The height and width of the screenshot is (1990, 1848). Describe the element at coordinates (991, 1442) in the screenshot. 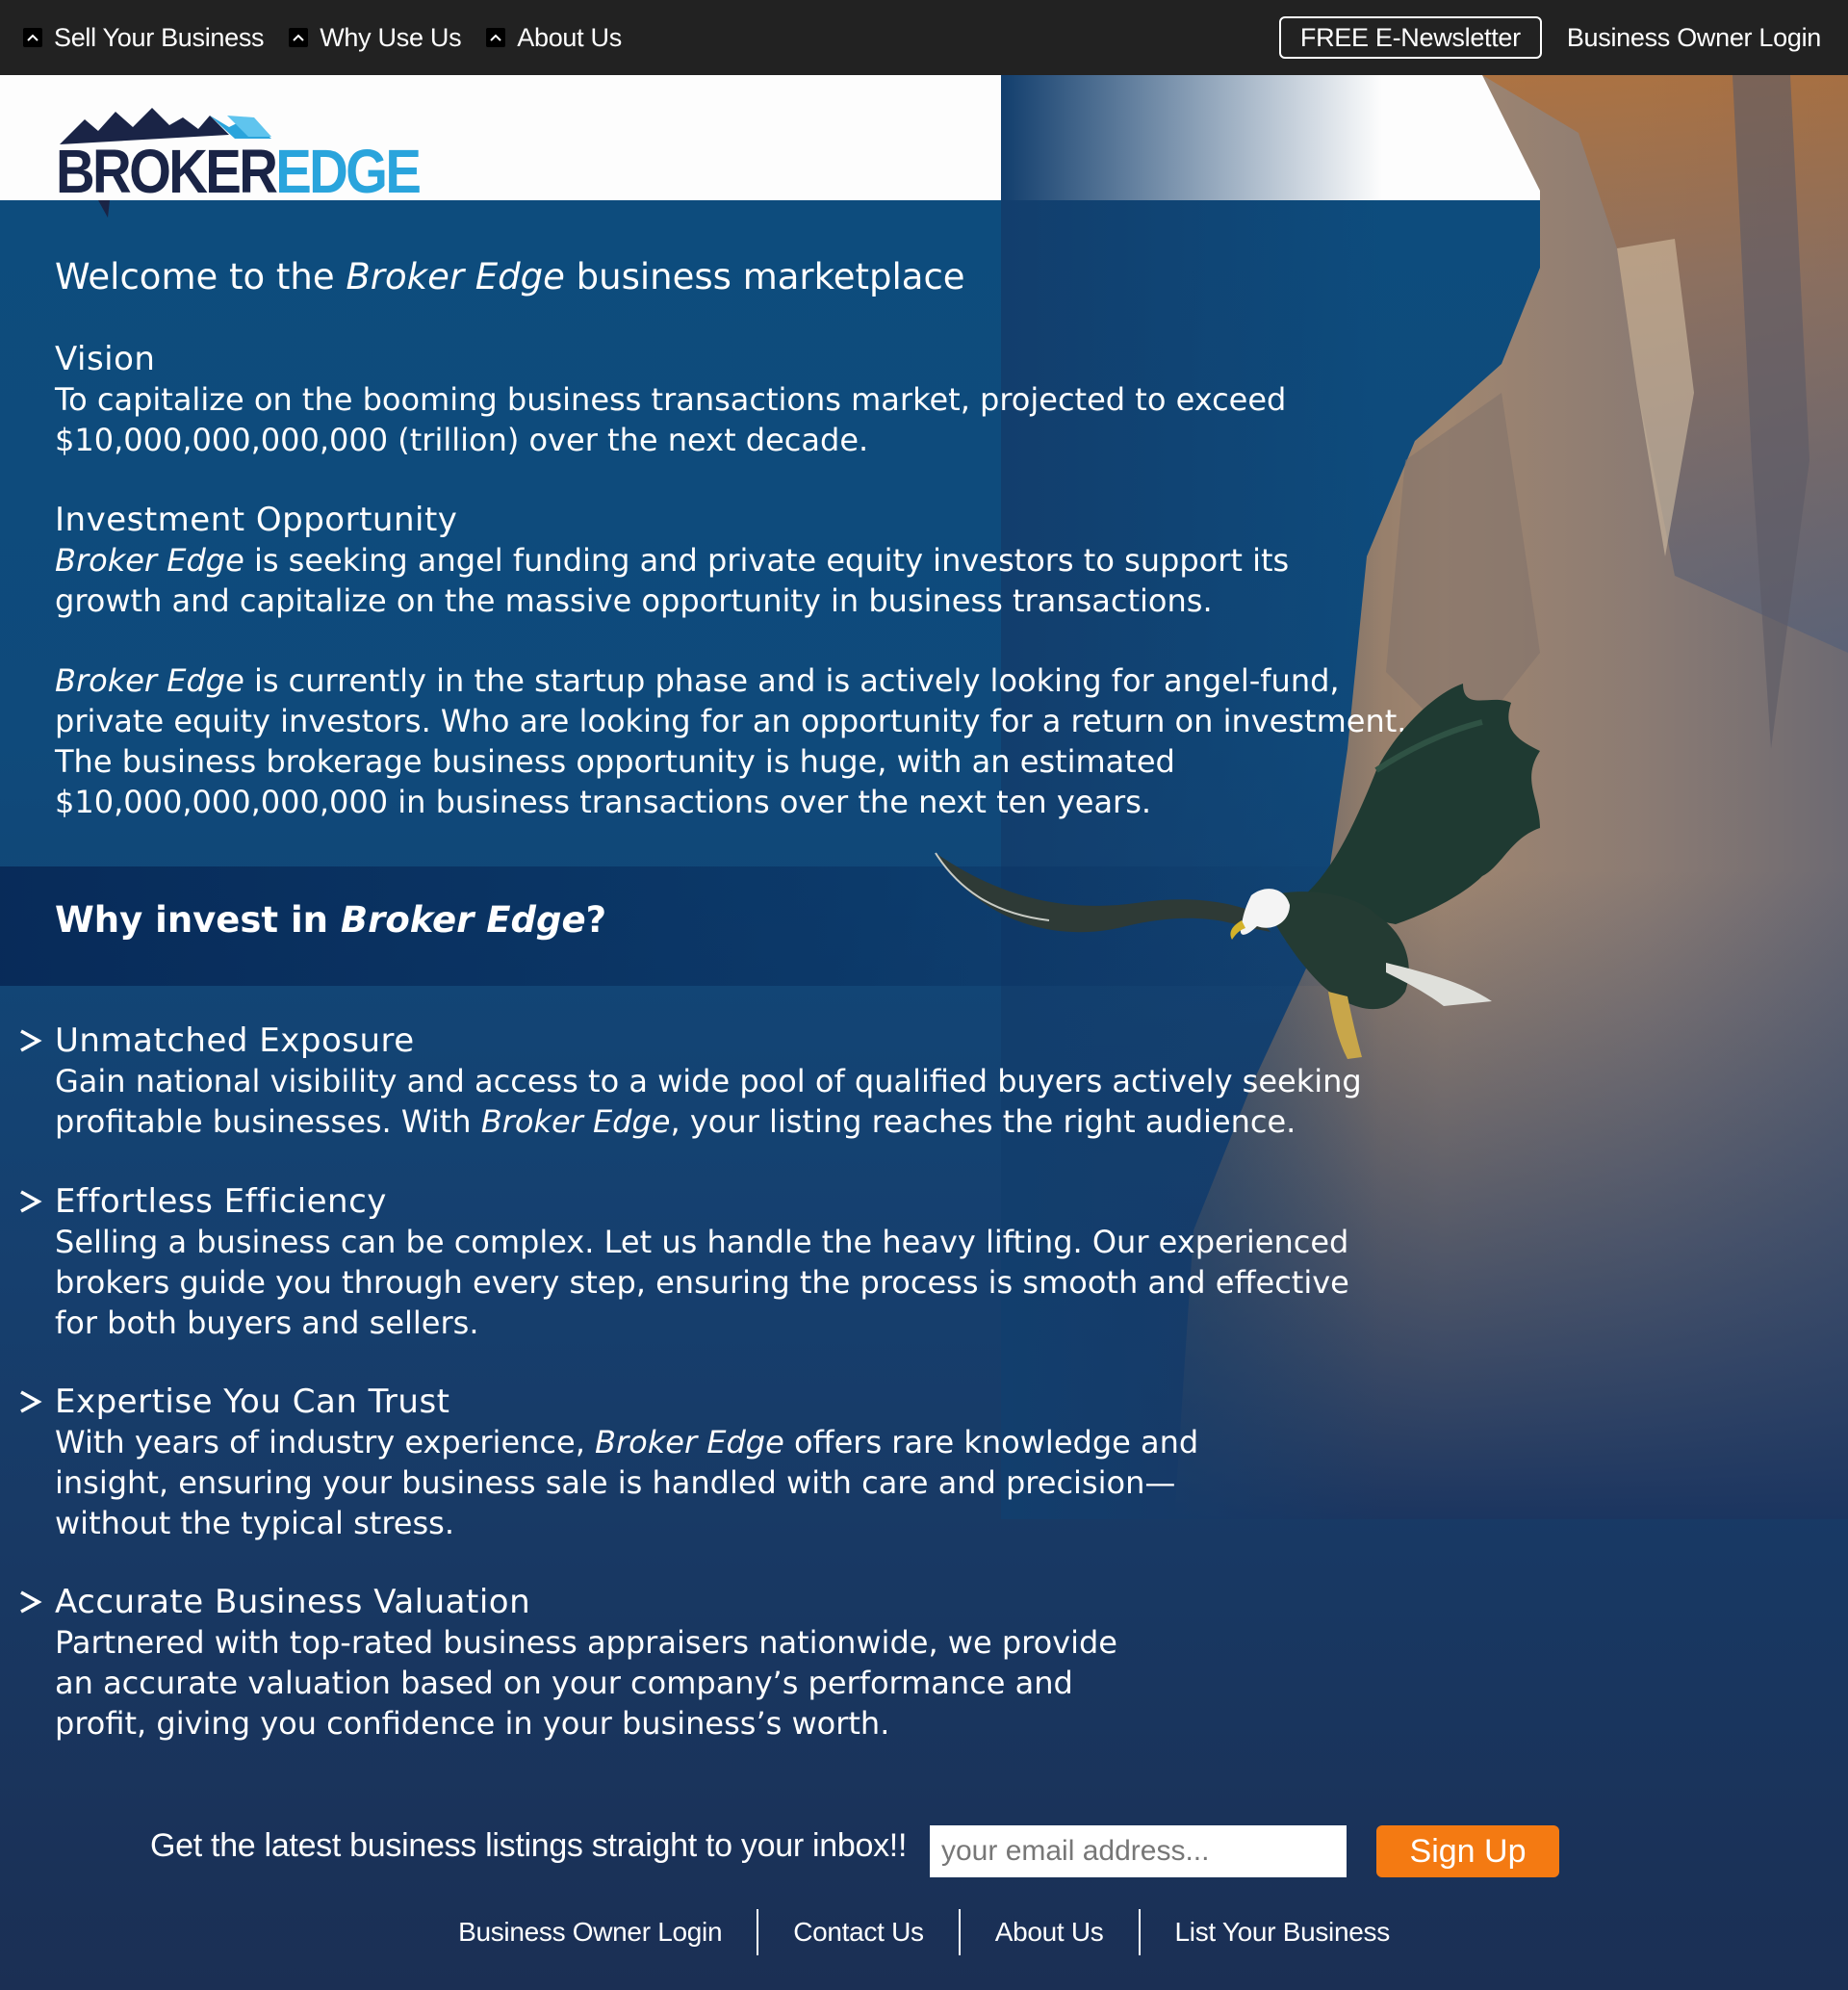

I see `feature-text: offers rare knowledge and` at that location.